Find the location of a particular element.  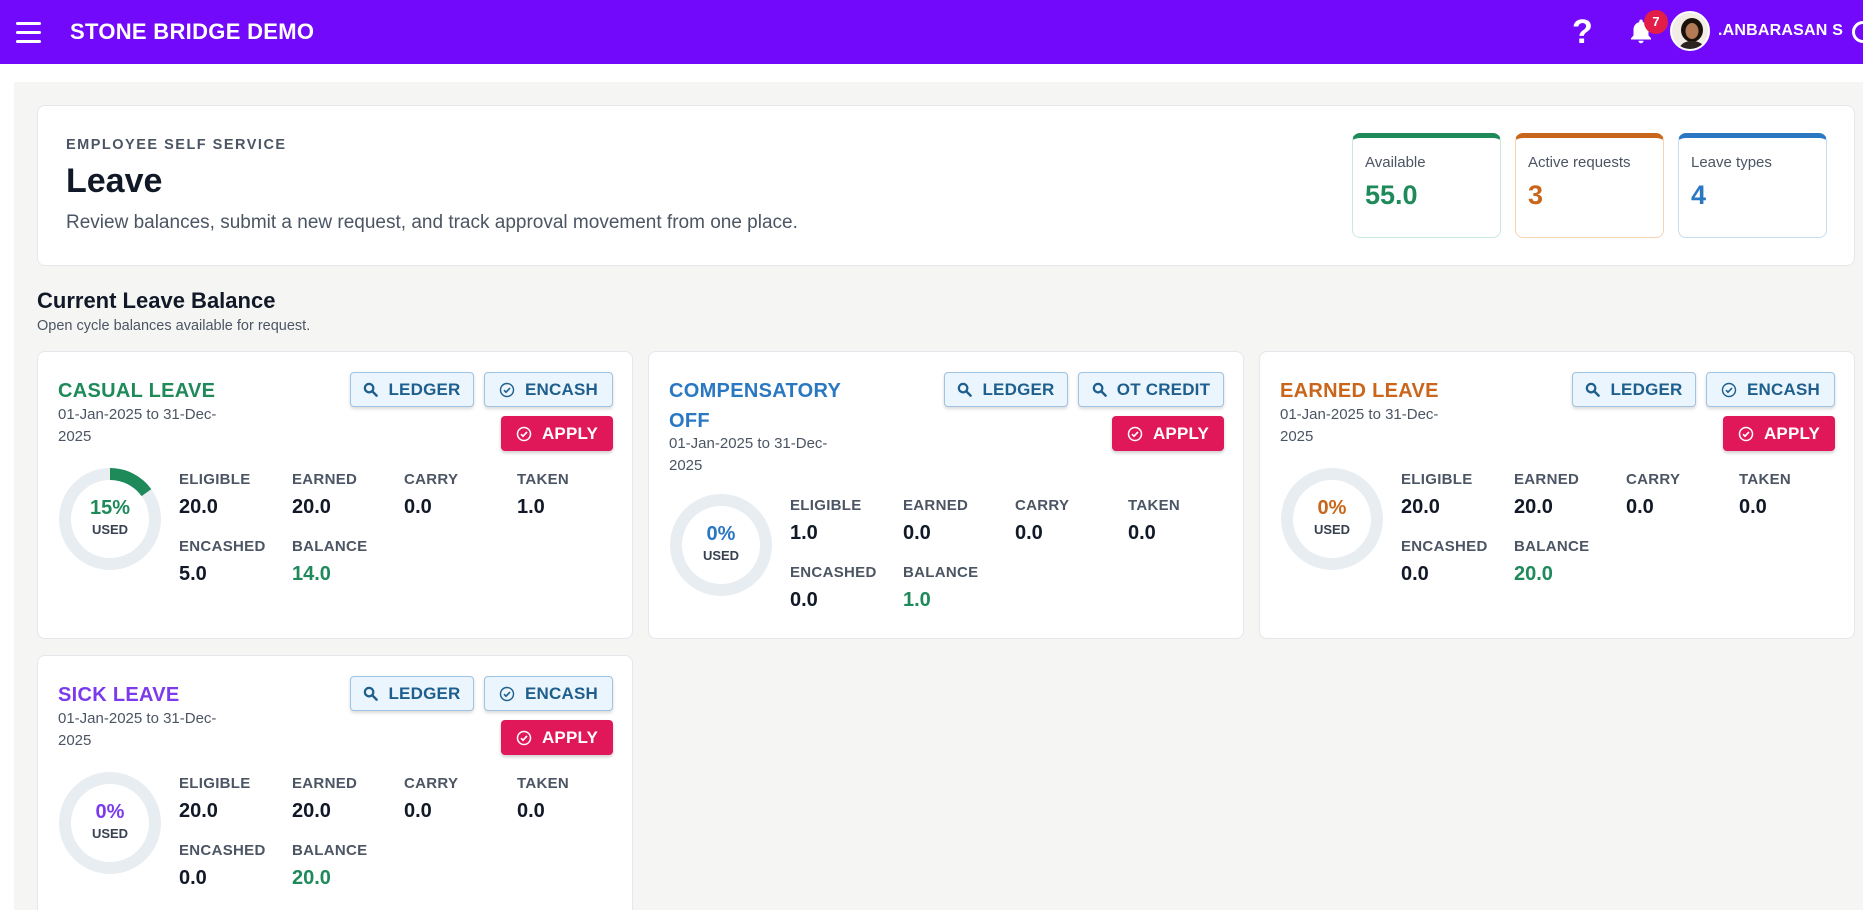

stat-available: Available 55.0 is located at coordinates (1426, 185).